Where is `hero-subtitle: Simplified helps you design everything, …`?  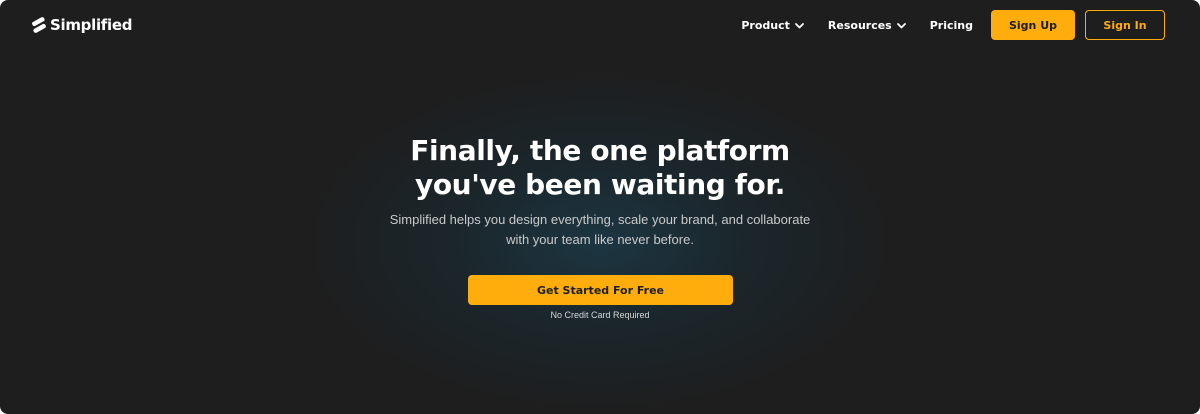
hero-subtitle: Simplified helps you design everything, … is located at coordinates (600, 230).